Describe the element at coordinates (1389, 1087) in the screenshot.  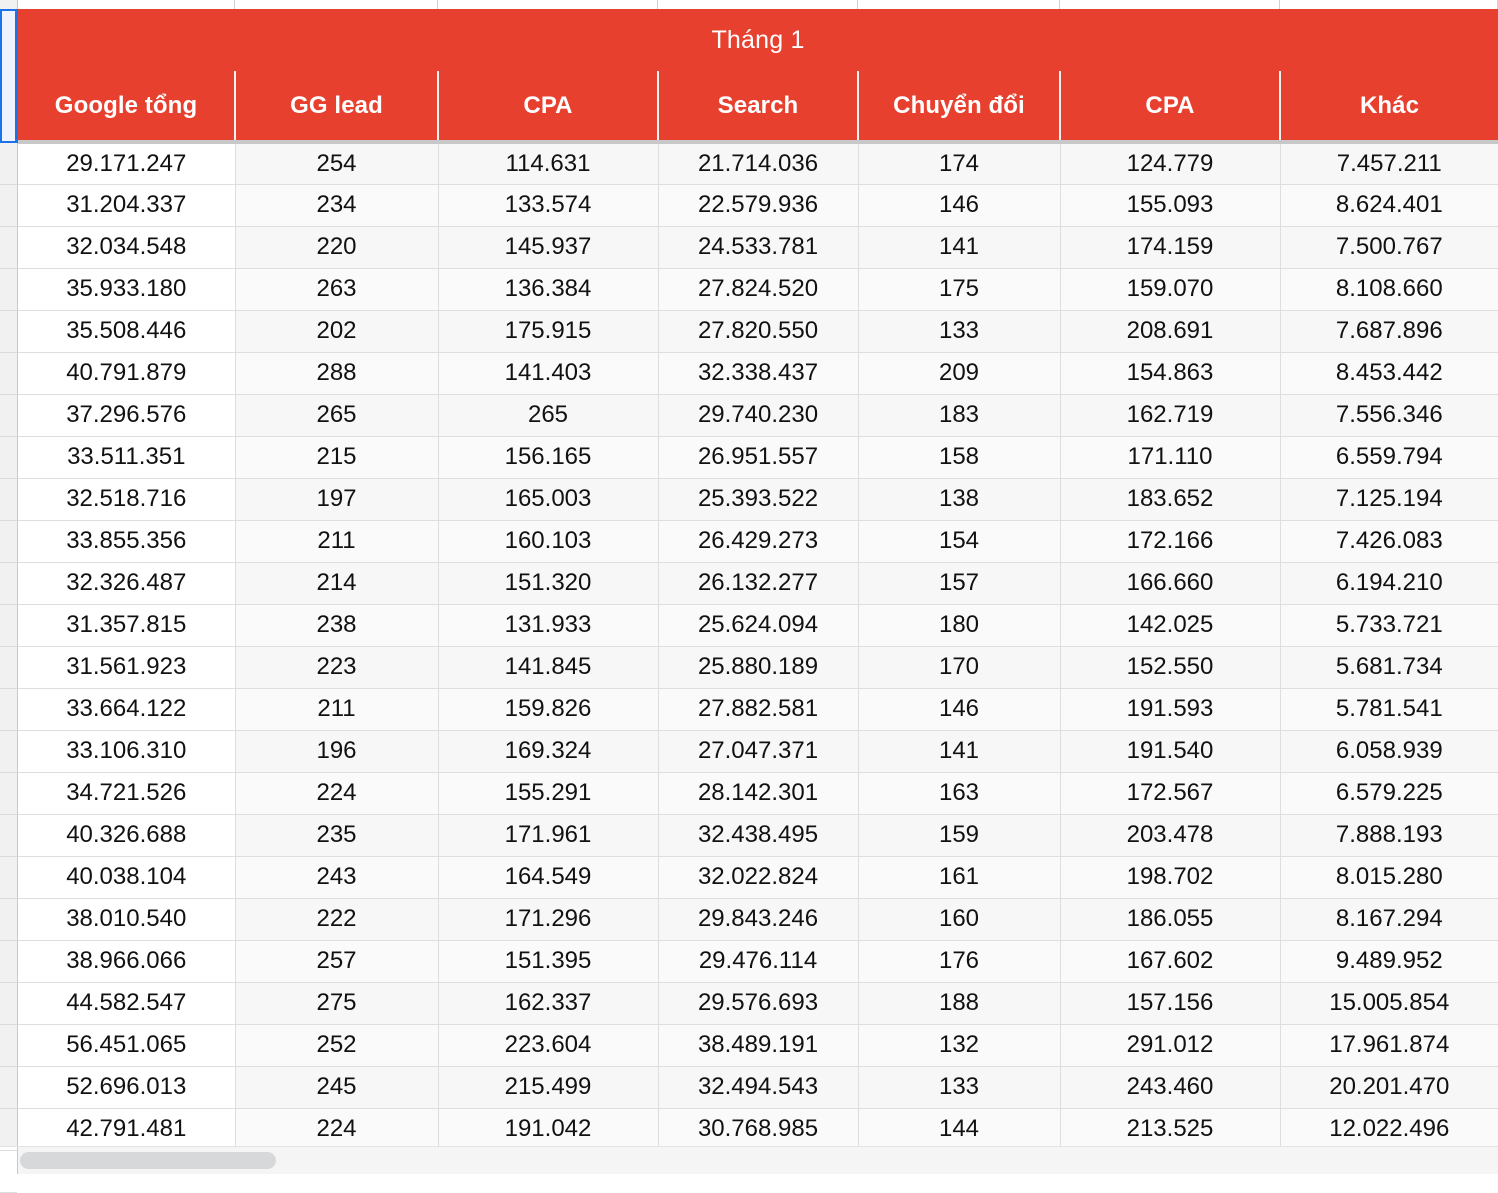
I see `cell: 20.201.470` at that location.